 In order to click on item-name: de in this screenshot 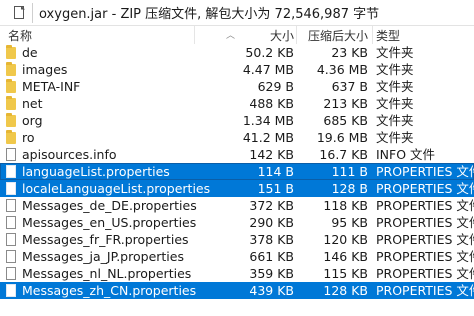, I will do `click(30, 52)`.